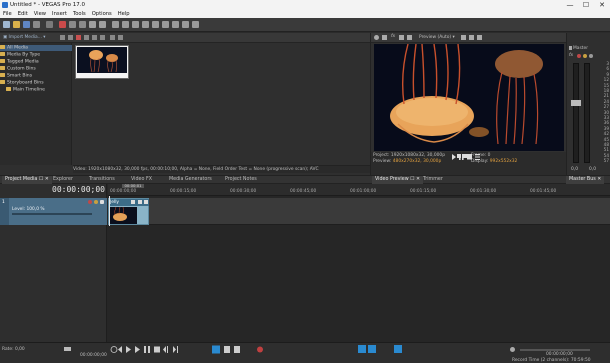 This screenshot has height=363, width=610. I want to click on remove-media-icon, so click(78, 37).